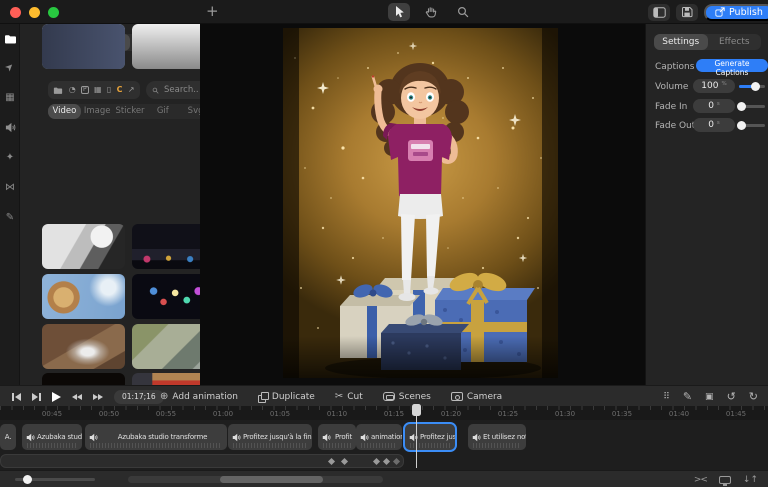 Image resolution: width=768 pixels, height=487 pixels. Describe the element at coordinates (741, 106) in the screenshot. I see `fade-in-slider-knob` at that location.